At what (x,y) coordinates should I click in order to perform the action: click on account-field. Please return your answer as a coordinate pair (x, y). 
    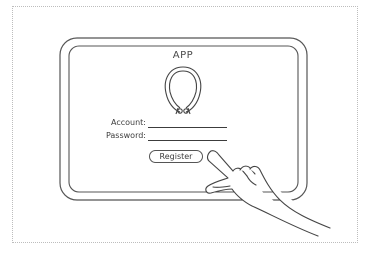
    Looking at the image, I should click on (187, 127).